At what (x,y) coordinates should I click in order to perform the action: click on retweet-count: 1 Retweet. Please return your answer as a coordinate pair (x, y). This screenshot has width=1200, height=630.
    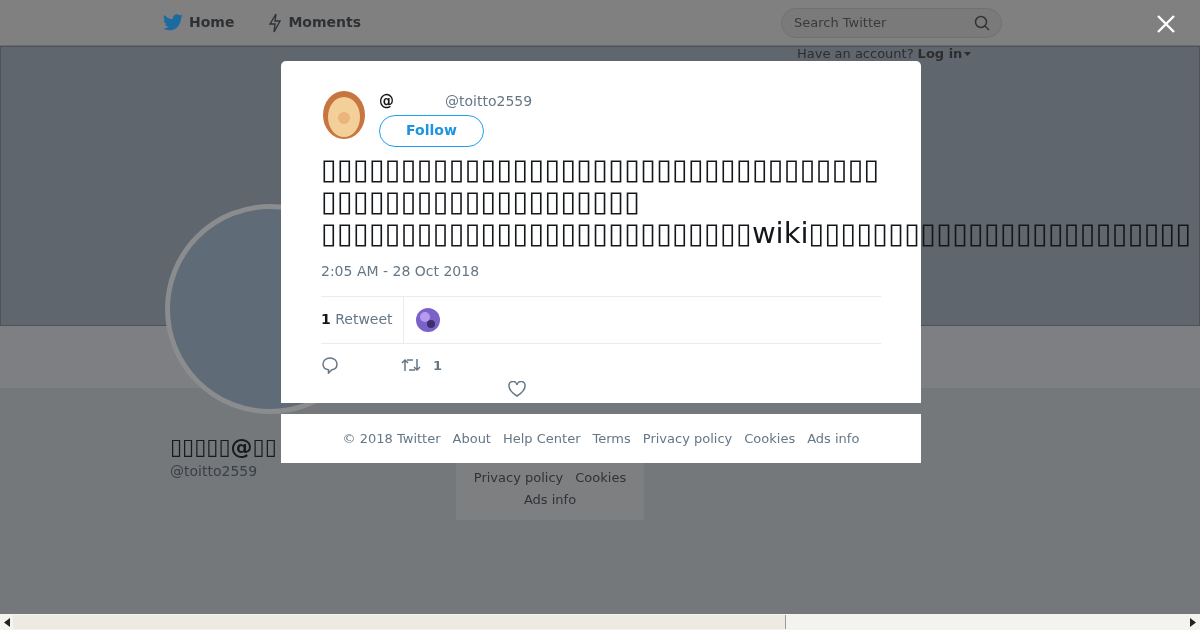
    Looking at the image, I should click on (357, 319).